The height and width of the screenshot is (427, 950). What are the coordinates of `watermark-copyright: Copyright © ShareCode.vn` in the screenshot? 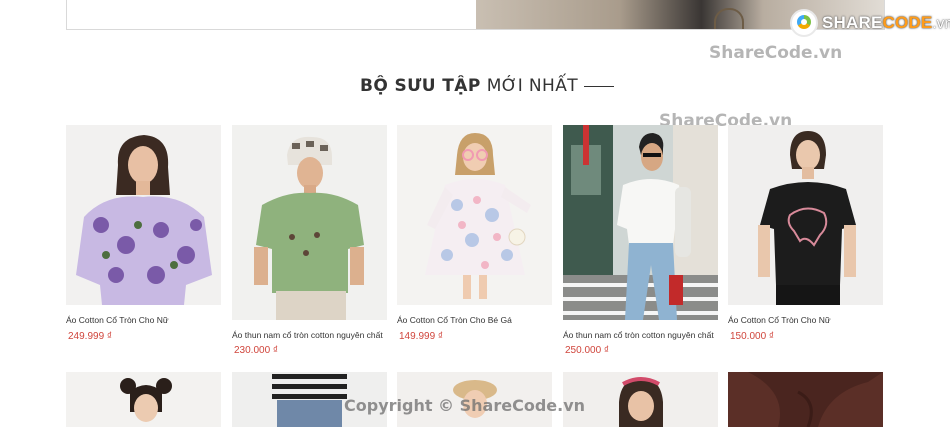 It's located at (465, 405).